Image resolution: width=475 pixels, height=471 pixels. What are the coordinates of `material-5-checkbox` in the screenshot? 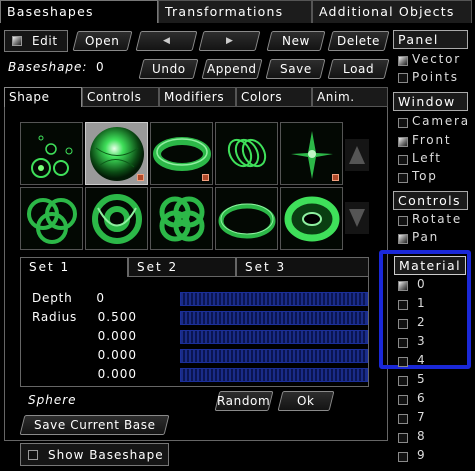 It's located at (403, 381).